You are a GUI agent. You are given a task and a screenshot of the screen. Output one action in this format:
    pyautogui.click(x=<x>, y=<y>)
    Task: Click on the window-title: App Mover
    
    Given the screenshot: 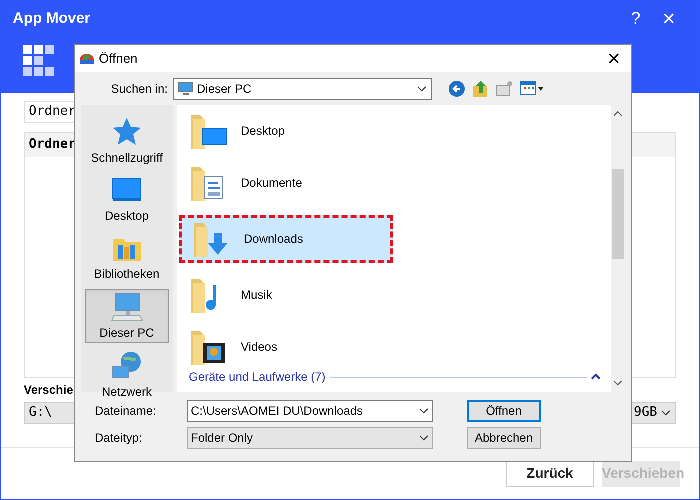 What is the action you would take?
    pyautogui.click(x=52, y=18)
    